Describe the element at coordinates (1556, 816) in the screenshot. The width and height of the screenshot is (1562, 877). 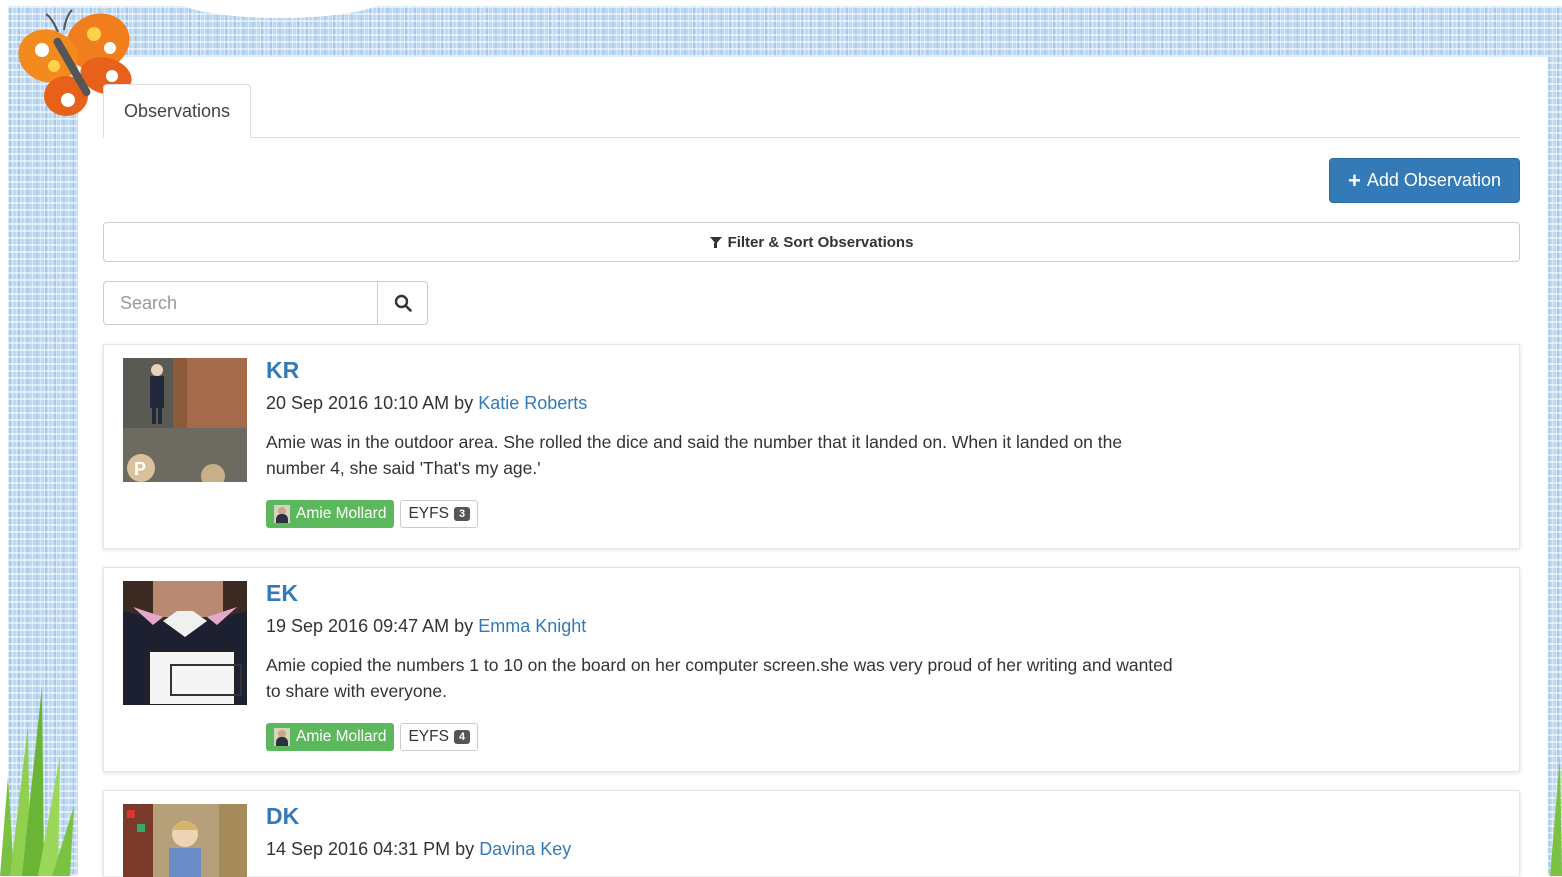
I see `grass-decoration-right` at that location.